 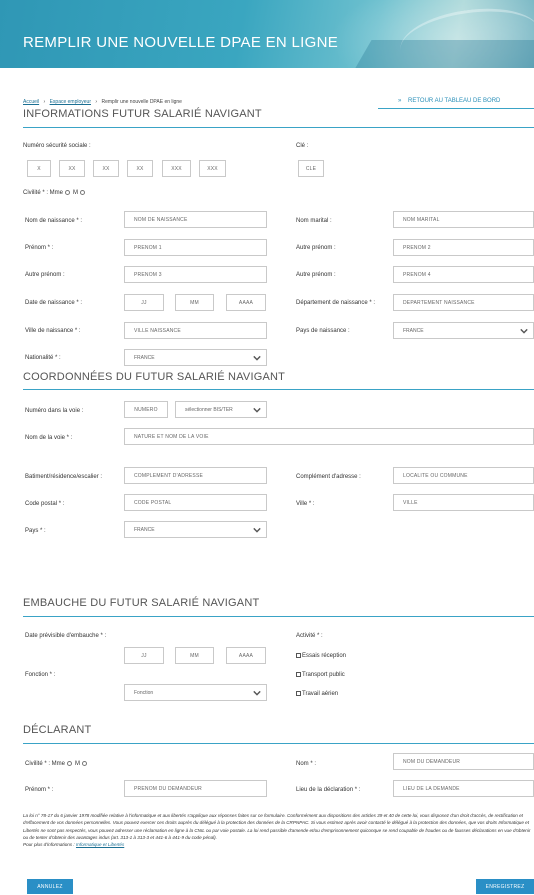 What do you see at coordinates (329, 436) in the screenshot?
I see `street-name-input: NATURE ET NOM DE LA VOIE` at bounding box center [329, 436].